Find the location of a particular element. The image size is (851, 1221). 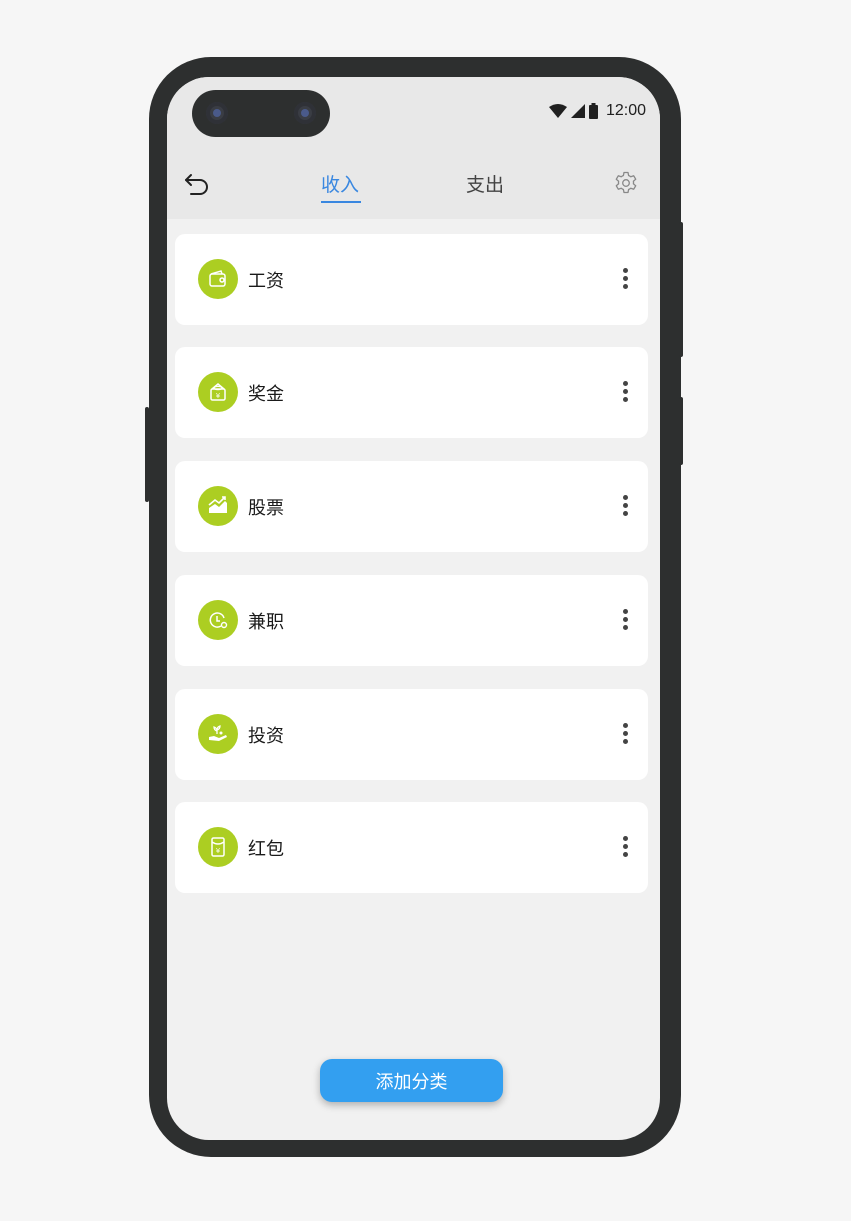

category-label: 红包 is located at coordinates (266, 849).